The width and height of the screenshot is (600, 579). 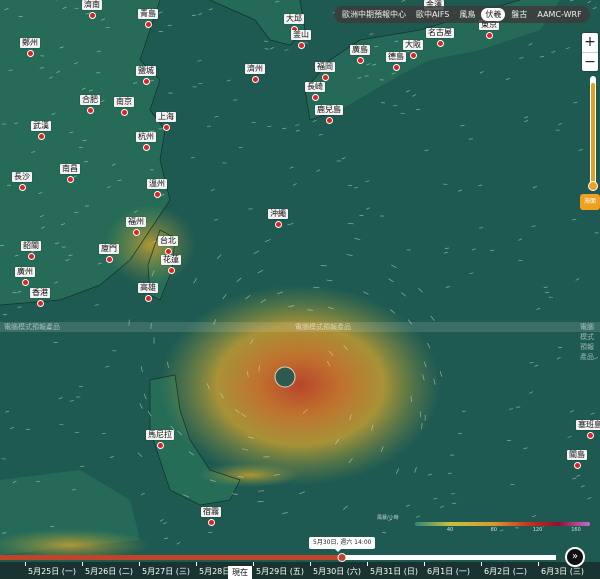 What do you see at coordinates (148, 292) in the screenshot?
I see `city-marker: 高雄` at bounding box center [148, 292].